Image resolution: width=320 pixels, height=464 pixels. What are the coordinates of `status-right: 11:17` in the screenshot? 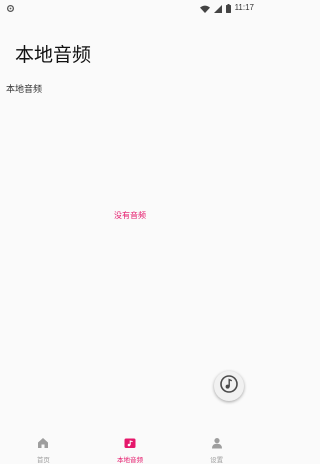 It's located at (226, 8).